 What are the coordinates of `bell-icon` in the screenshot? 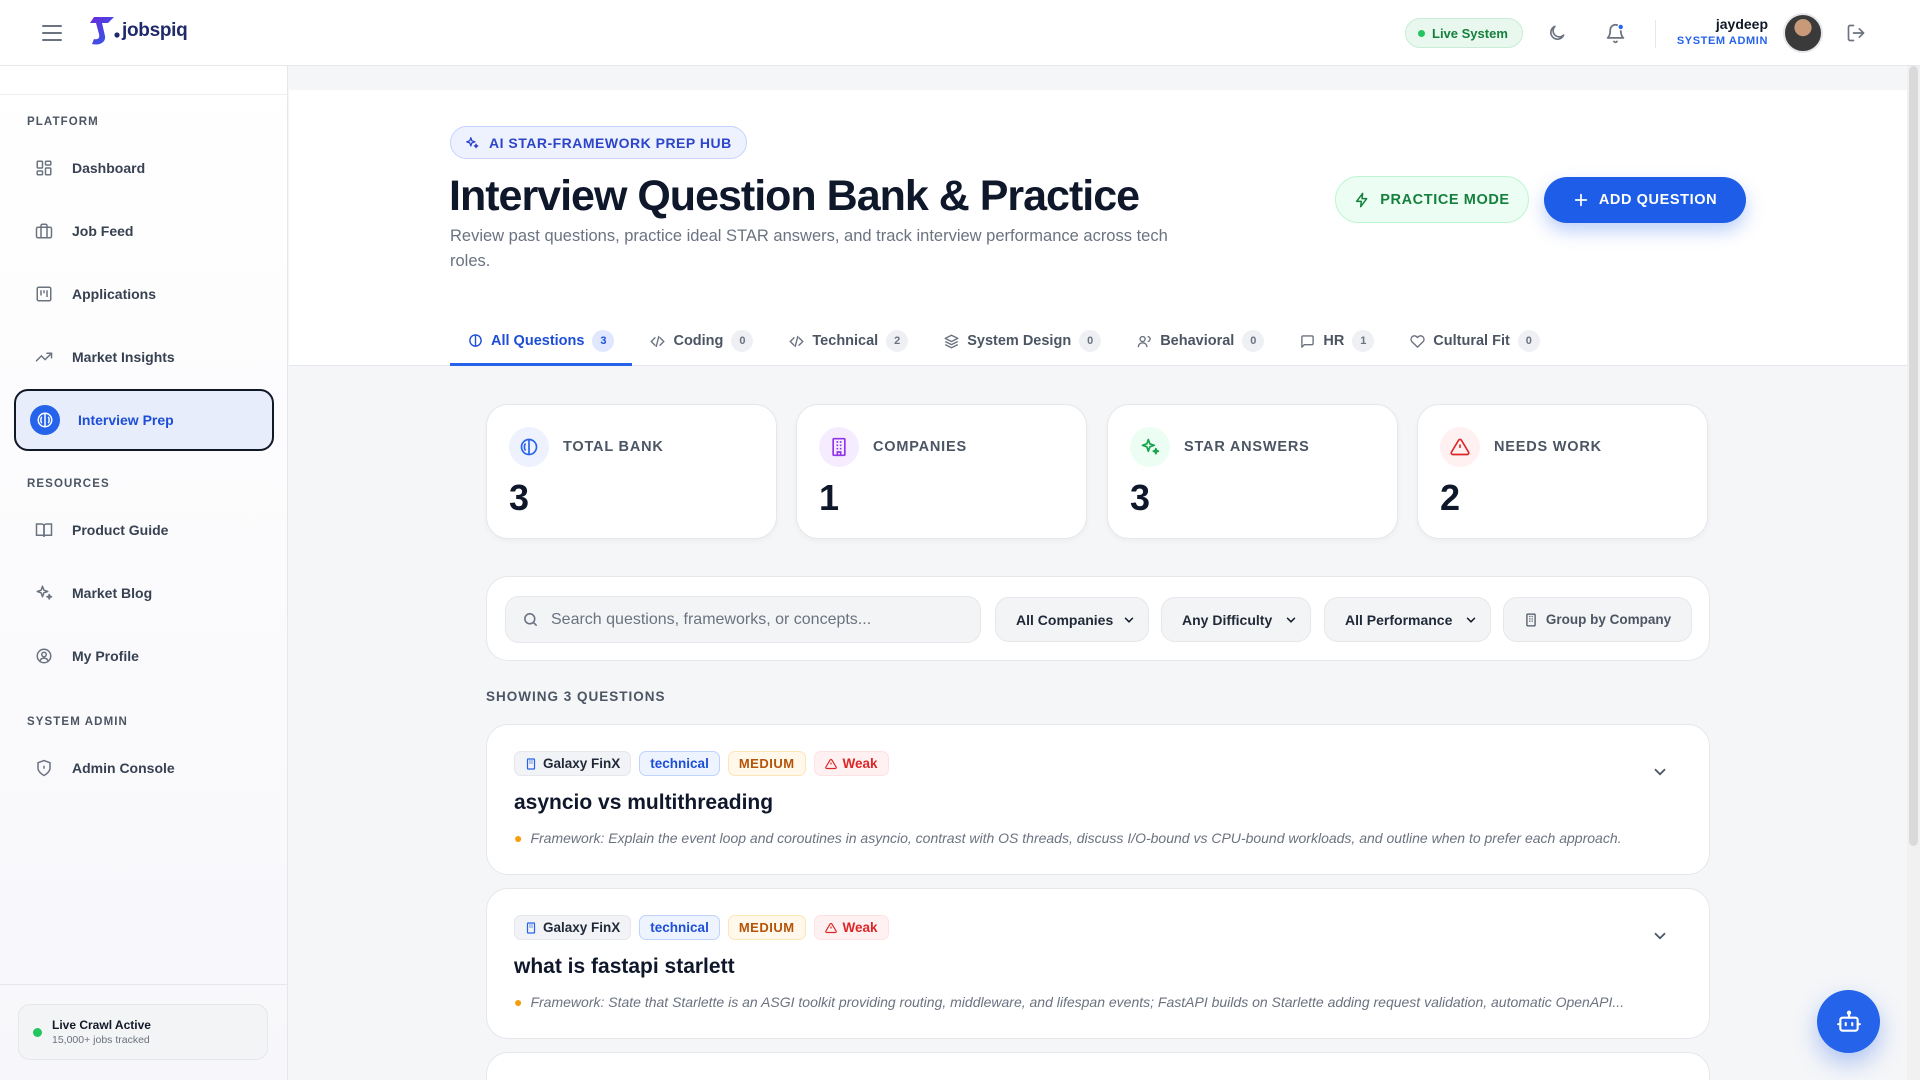 It's located at (1615, 33).